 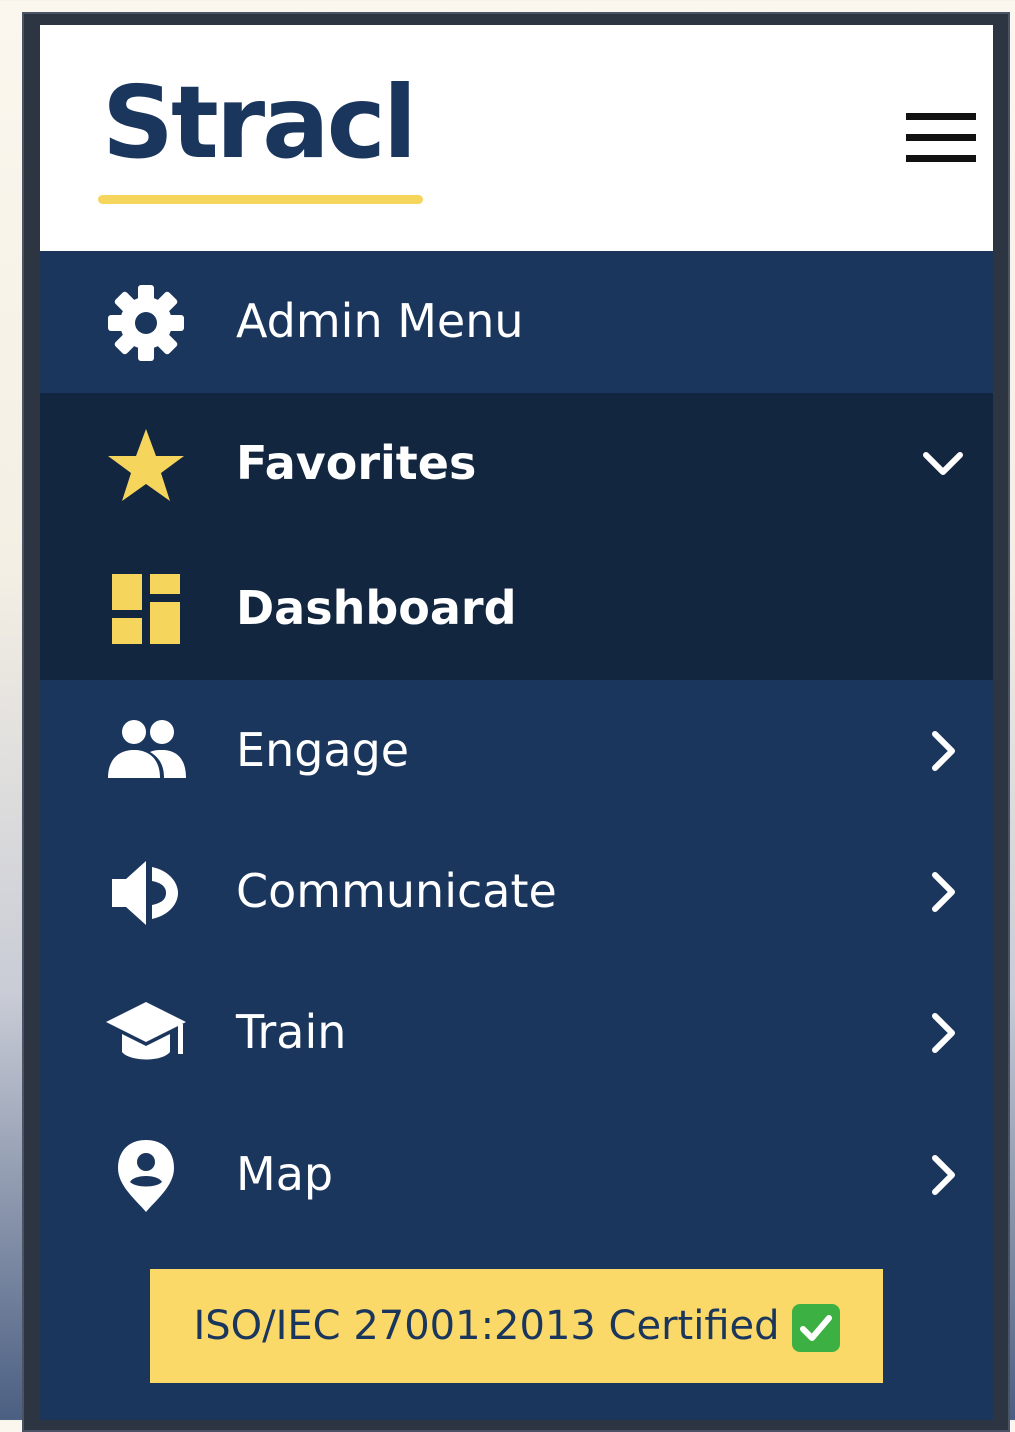 I want to click on menu-item-train: Train, so click(x=516, y=1032).